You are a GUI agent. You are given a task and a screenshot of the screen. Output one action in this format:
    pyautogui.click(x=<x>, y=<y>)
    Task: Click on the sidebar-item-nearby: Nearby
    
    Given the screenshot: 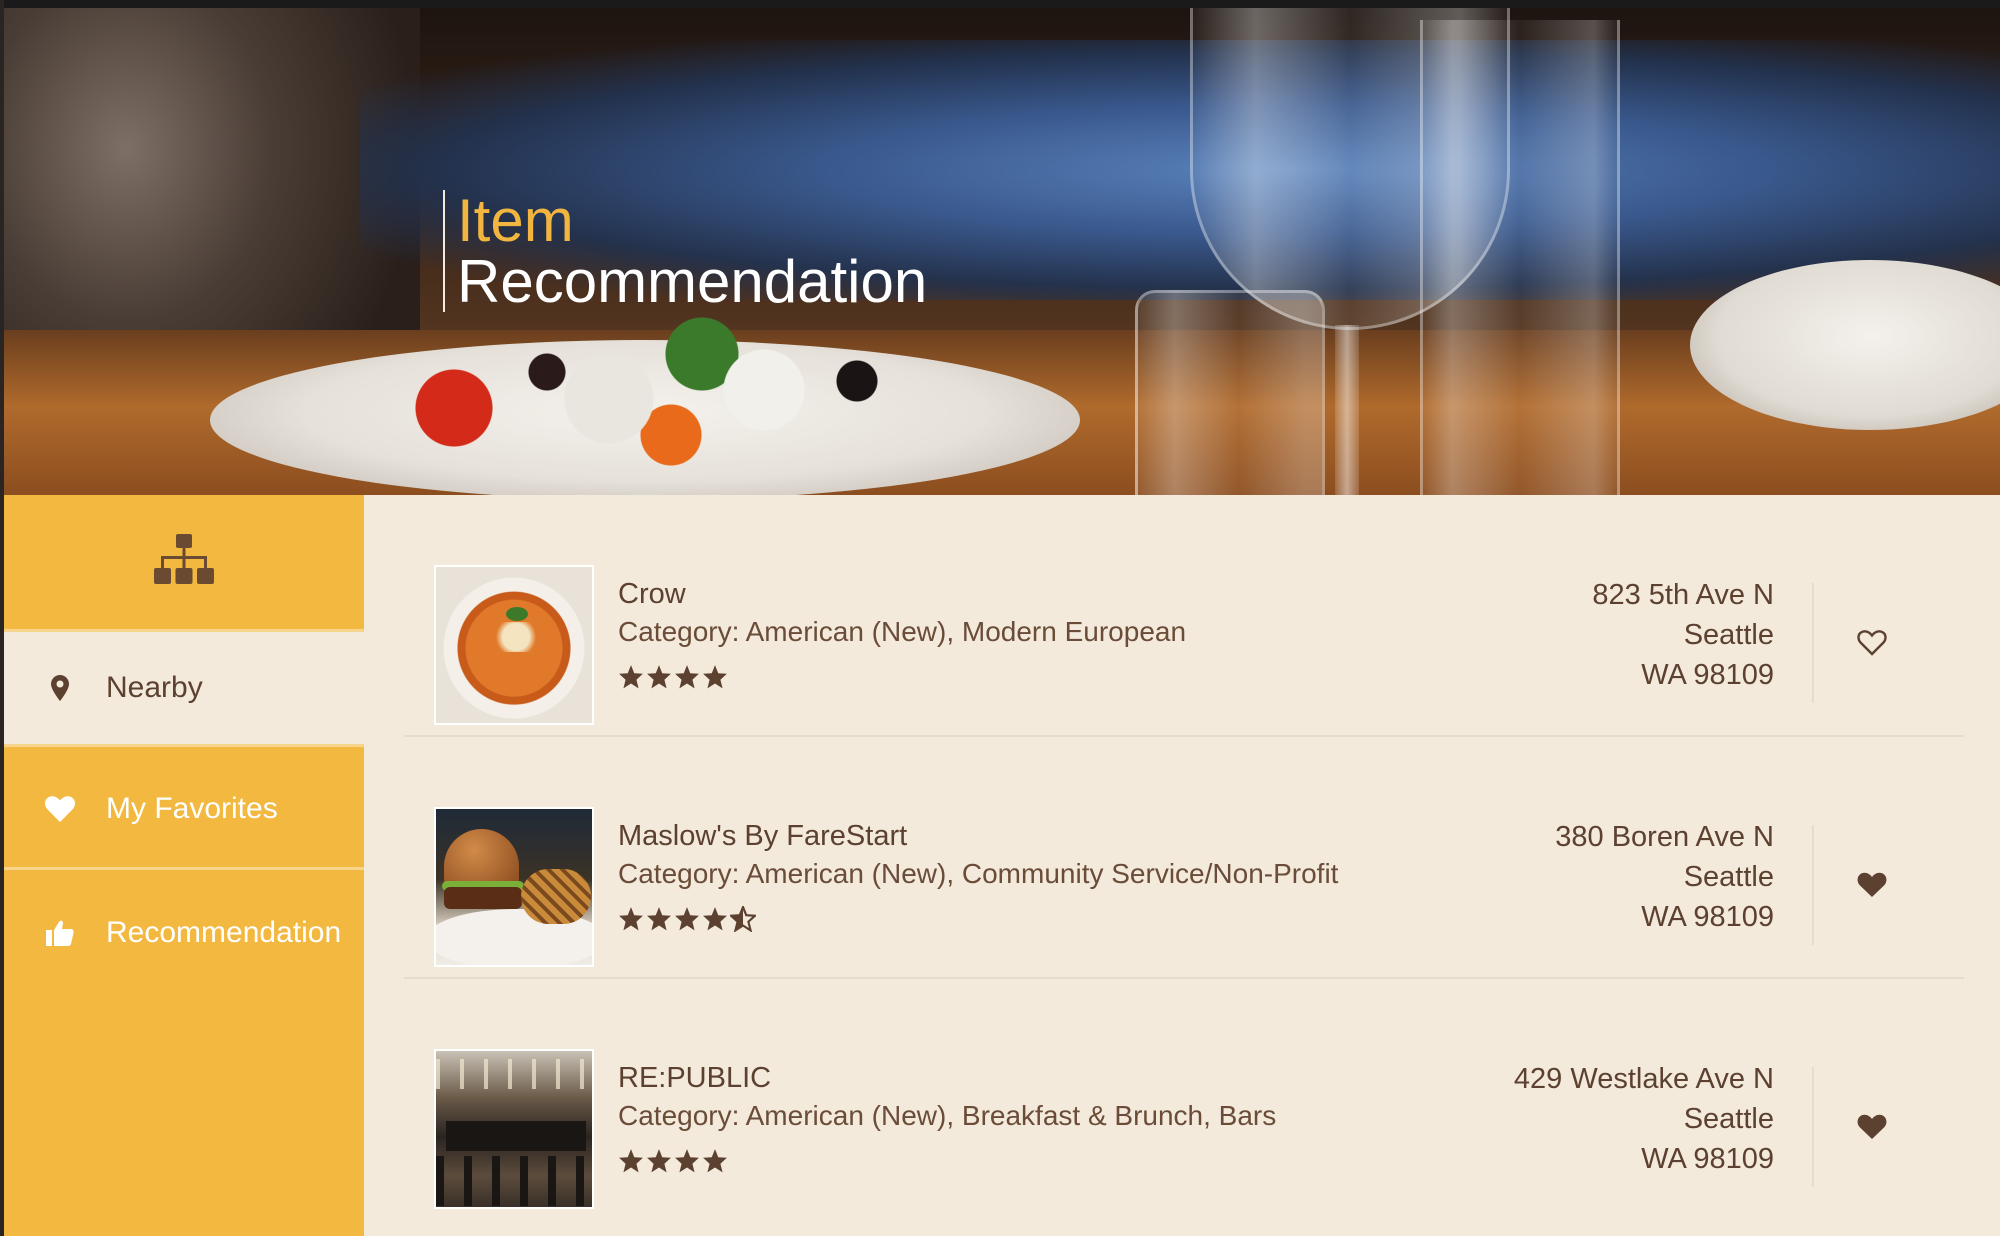 What is the action you would take?
    pyautogui.click(x=184, y=689)
    